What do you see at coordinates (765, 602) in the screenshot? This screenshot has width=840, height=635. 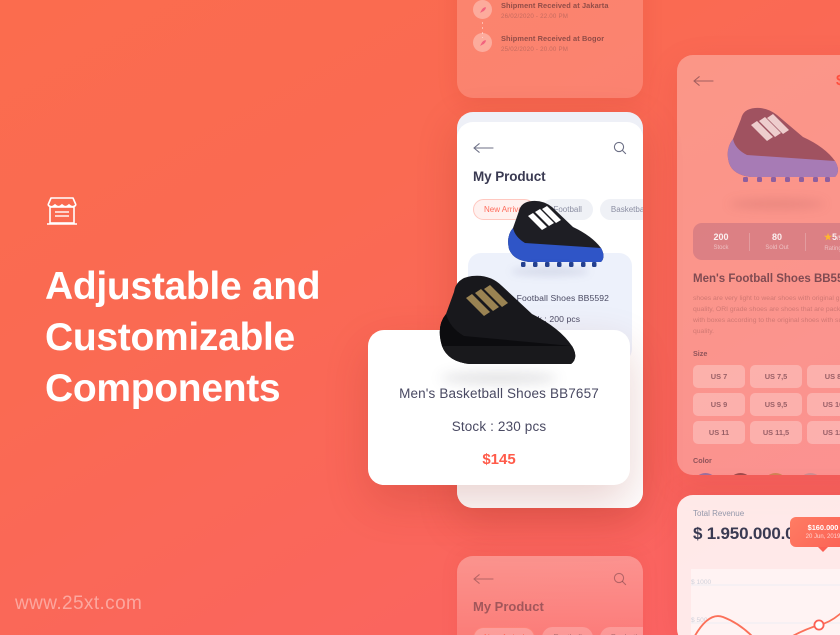 I see `revenue-line-chart` at bounding box center [765, 602].